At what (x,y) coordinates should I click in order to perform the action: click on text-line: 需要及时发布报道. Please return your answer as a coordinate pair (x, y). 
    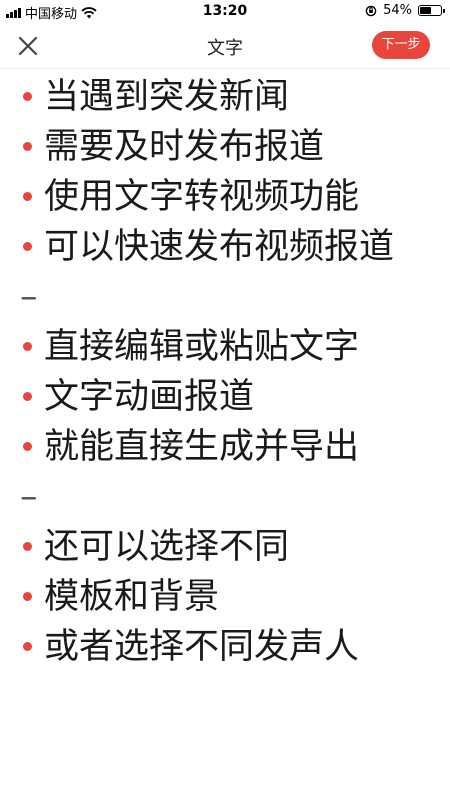
    Looking at the image, I should click on (225, 147).